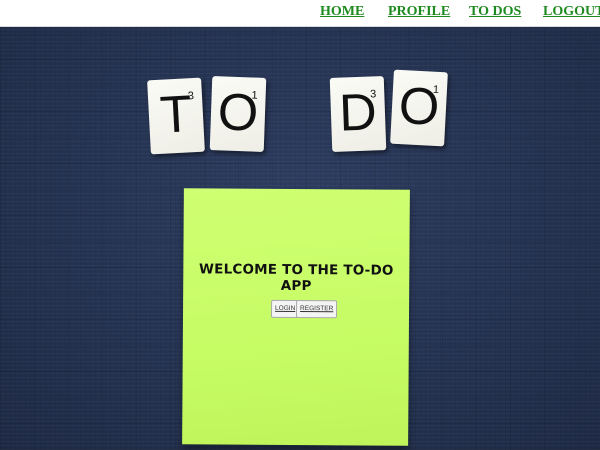 The image size is (600, 450). I want to click on tile-letter: T, so click(176, 115).